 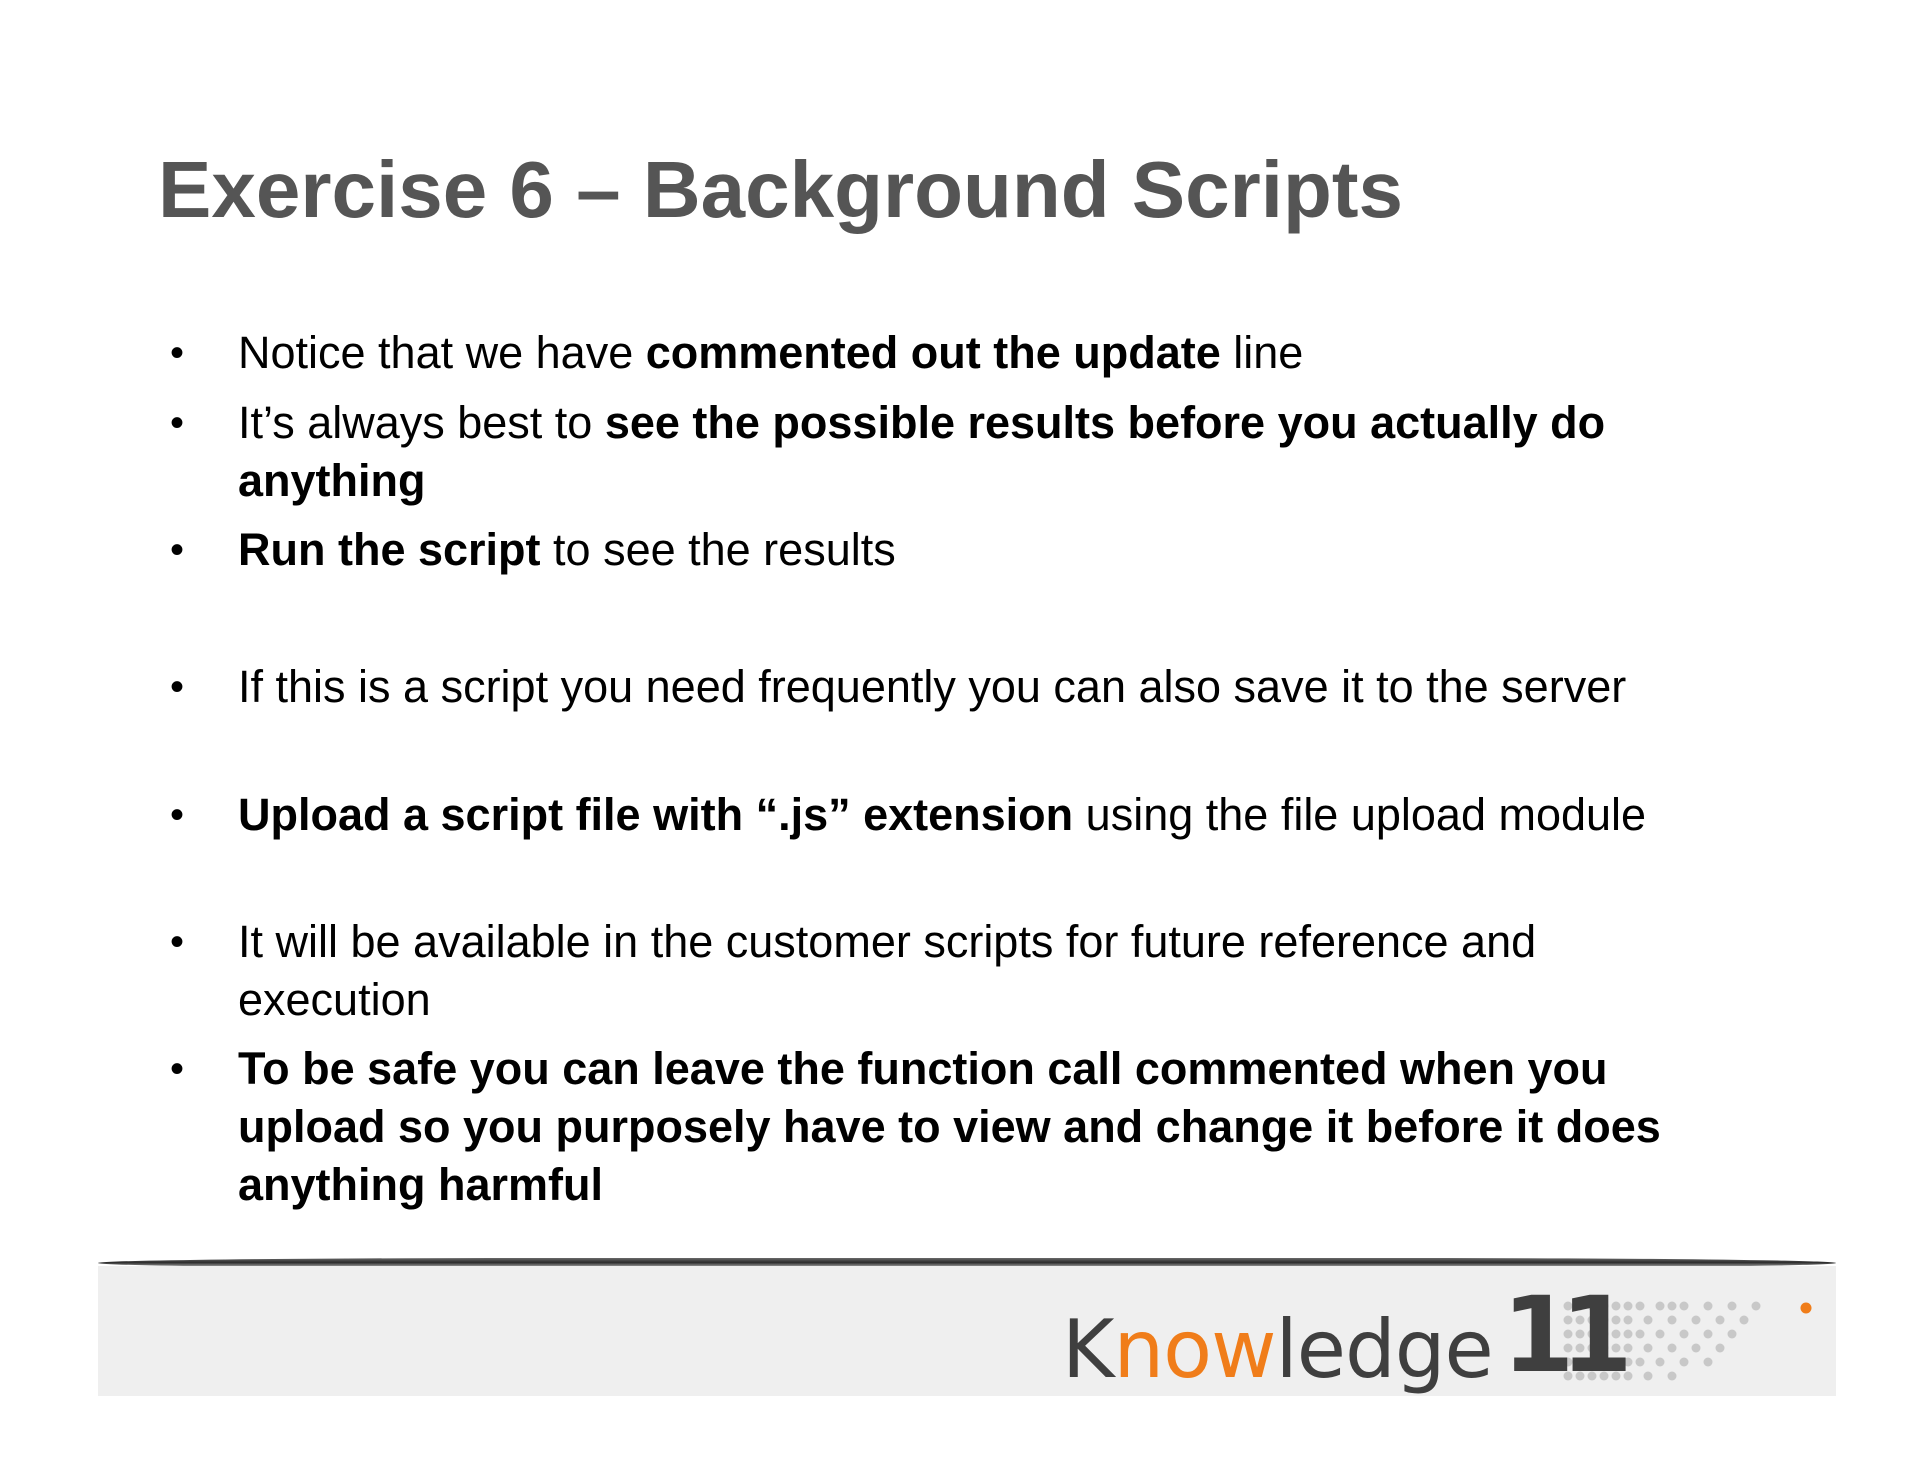 What do you see at coordinates (1567, 1335) in the screenshot?
I see `logo-number: 11` at bounding box center [1567, 1335].